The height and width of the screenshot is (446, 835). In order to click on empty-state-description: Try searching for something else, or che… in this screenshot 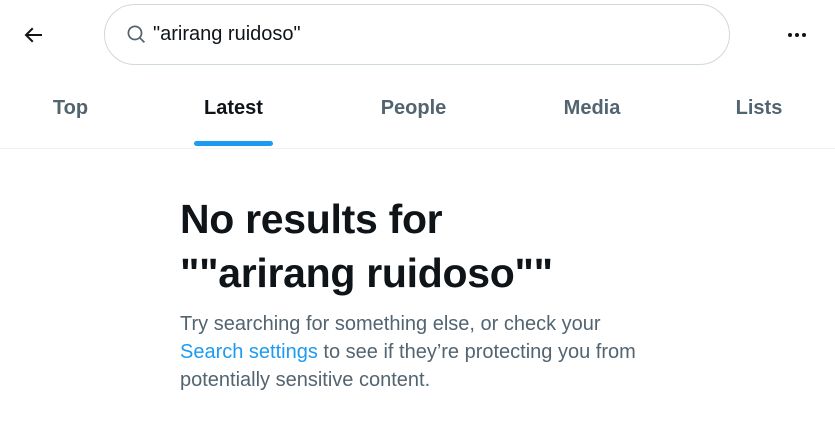, I will do `click(415, 352)`.